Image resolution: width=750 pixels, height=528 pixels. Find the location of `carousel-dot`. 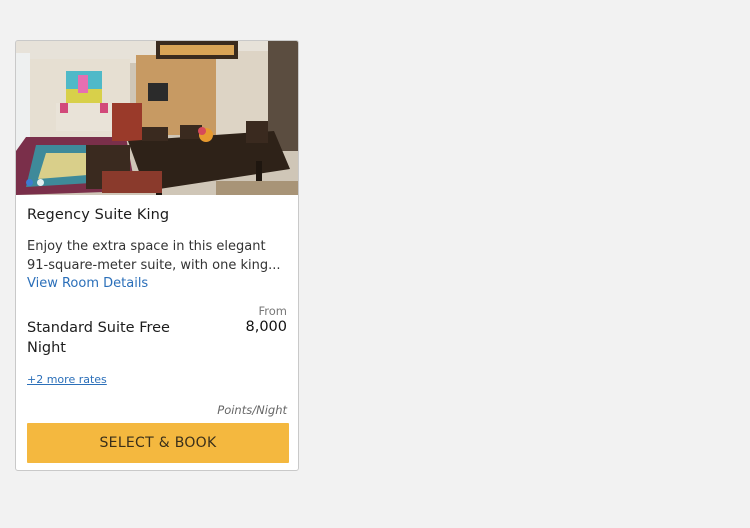

carousel-dot is located at coordinates (40, 182).